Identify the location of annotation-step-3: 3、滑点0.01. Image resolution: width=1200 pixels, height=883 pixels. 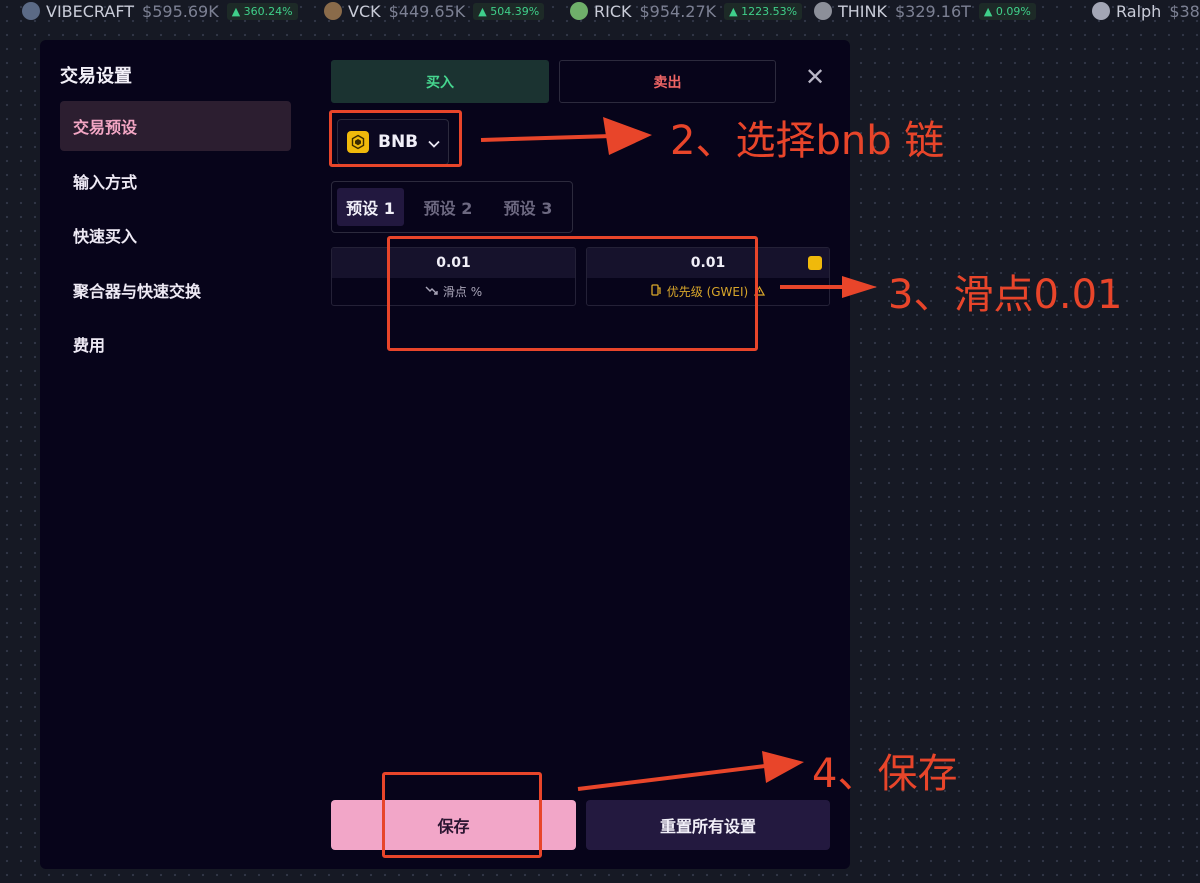
(1005, 295).